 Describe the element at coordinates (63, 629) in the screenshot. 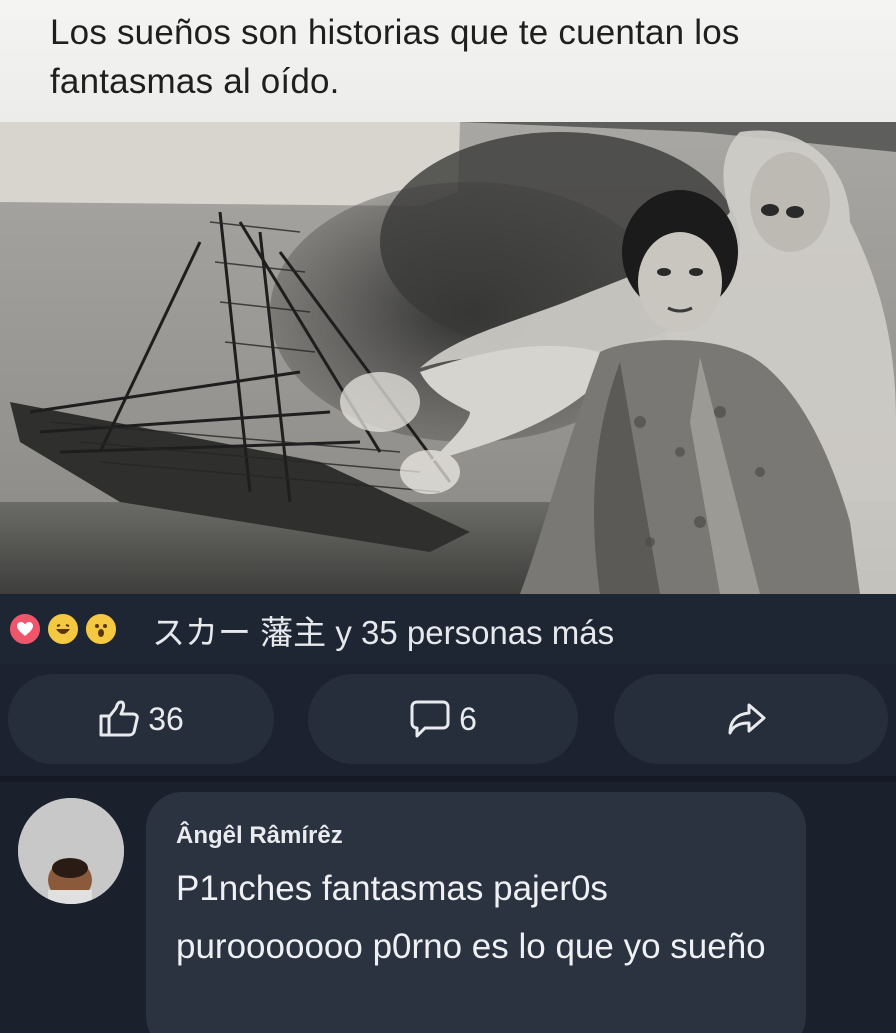

I see `haha-reaction-icon` at that location.